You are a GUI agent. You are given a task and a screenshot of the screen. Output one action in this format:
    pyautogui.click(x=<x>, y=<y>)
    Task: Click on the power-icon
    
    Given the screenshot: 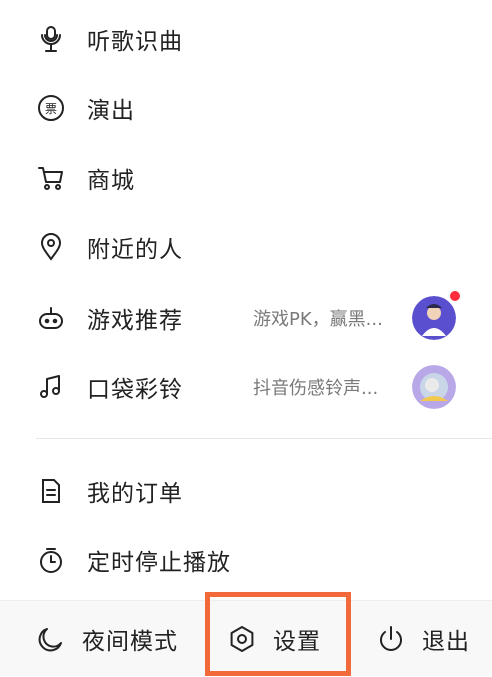 What is the action you would take?
    pyautogui.click(x=391, y=639)
    